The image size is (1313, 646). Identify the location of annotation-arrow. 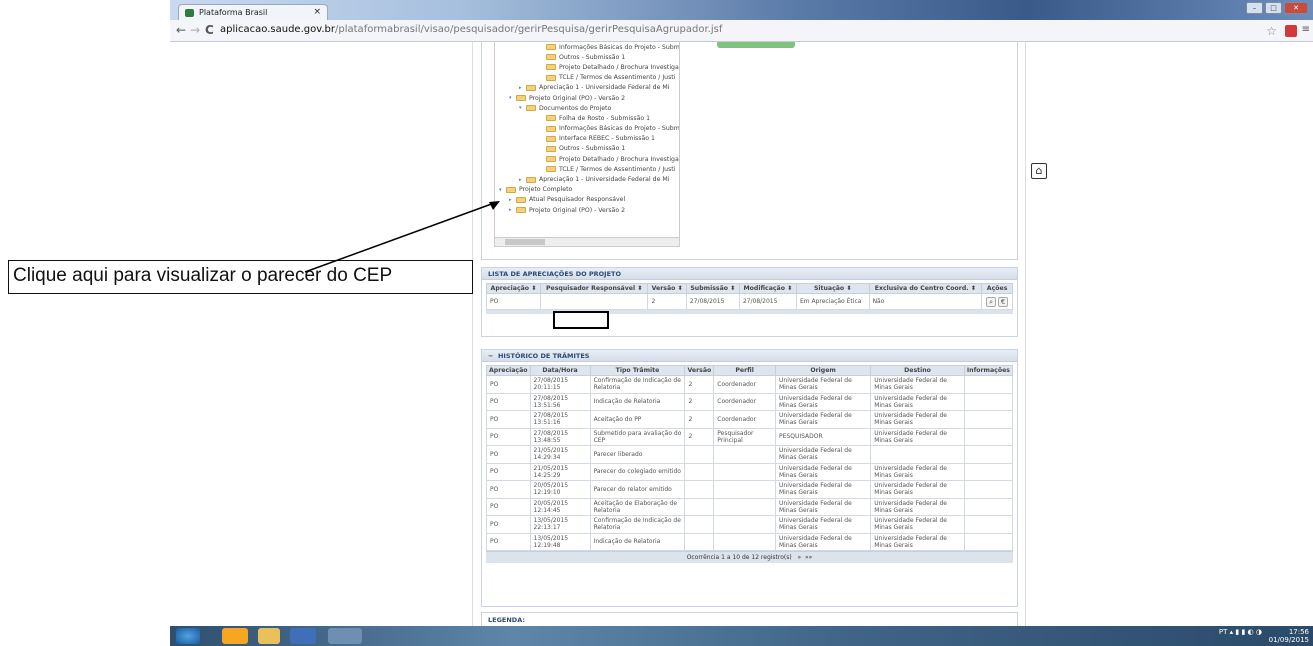
(402, 237).